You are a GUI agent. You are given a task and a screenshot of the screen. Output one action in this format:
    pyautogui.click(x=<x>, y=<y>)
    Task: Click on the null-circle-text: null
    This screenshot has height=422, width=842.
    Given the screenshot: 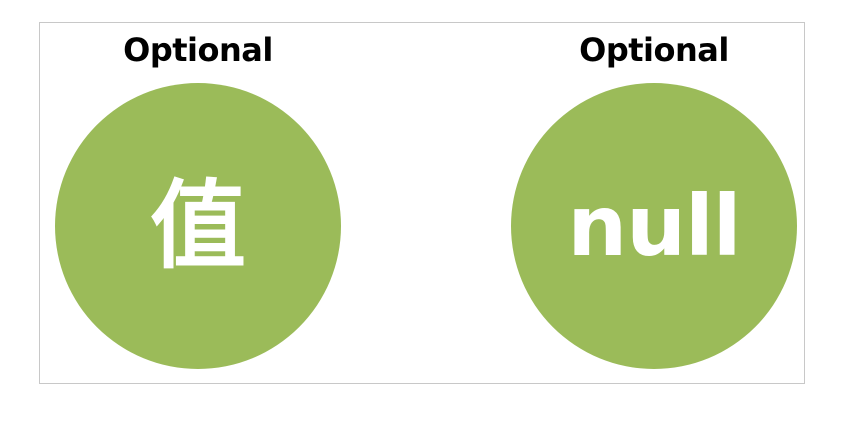 What is the action you would take?
    pyautogui.click(x=654, y=226)
    